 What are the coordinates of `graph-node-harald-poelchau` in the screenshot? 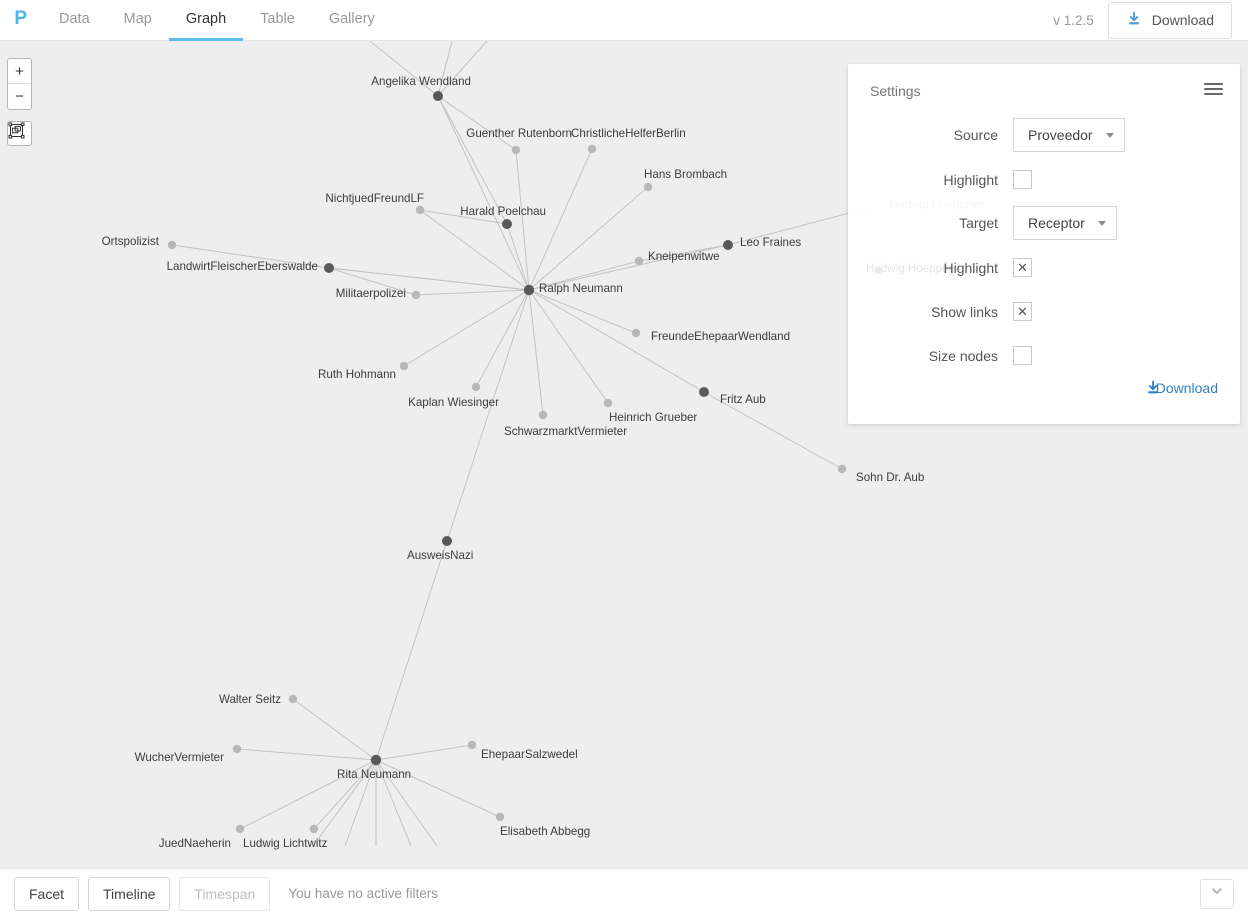 It's located at (507, 224).